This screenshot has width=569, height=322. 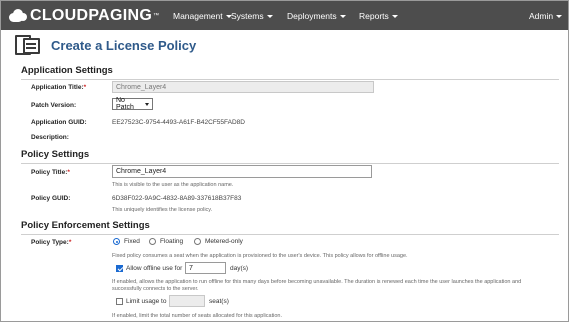 I want to click on description-label: Description:, so click(x=50, y=137).